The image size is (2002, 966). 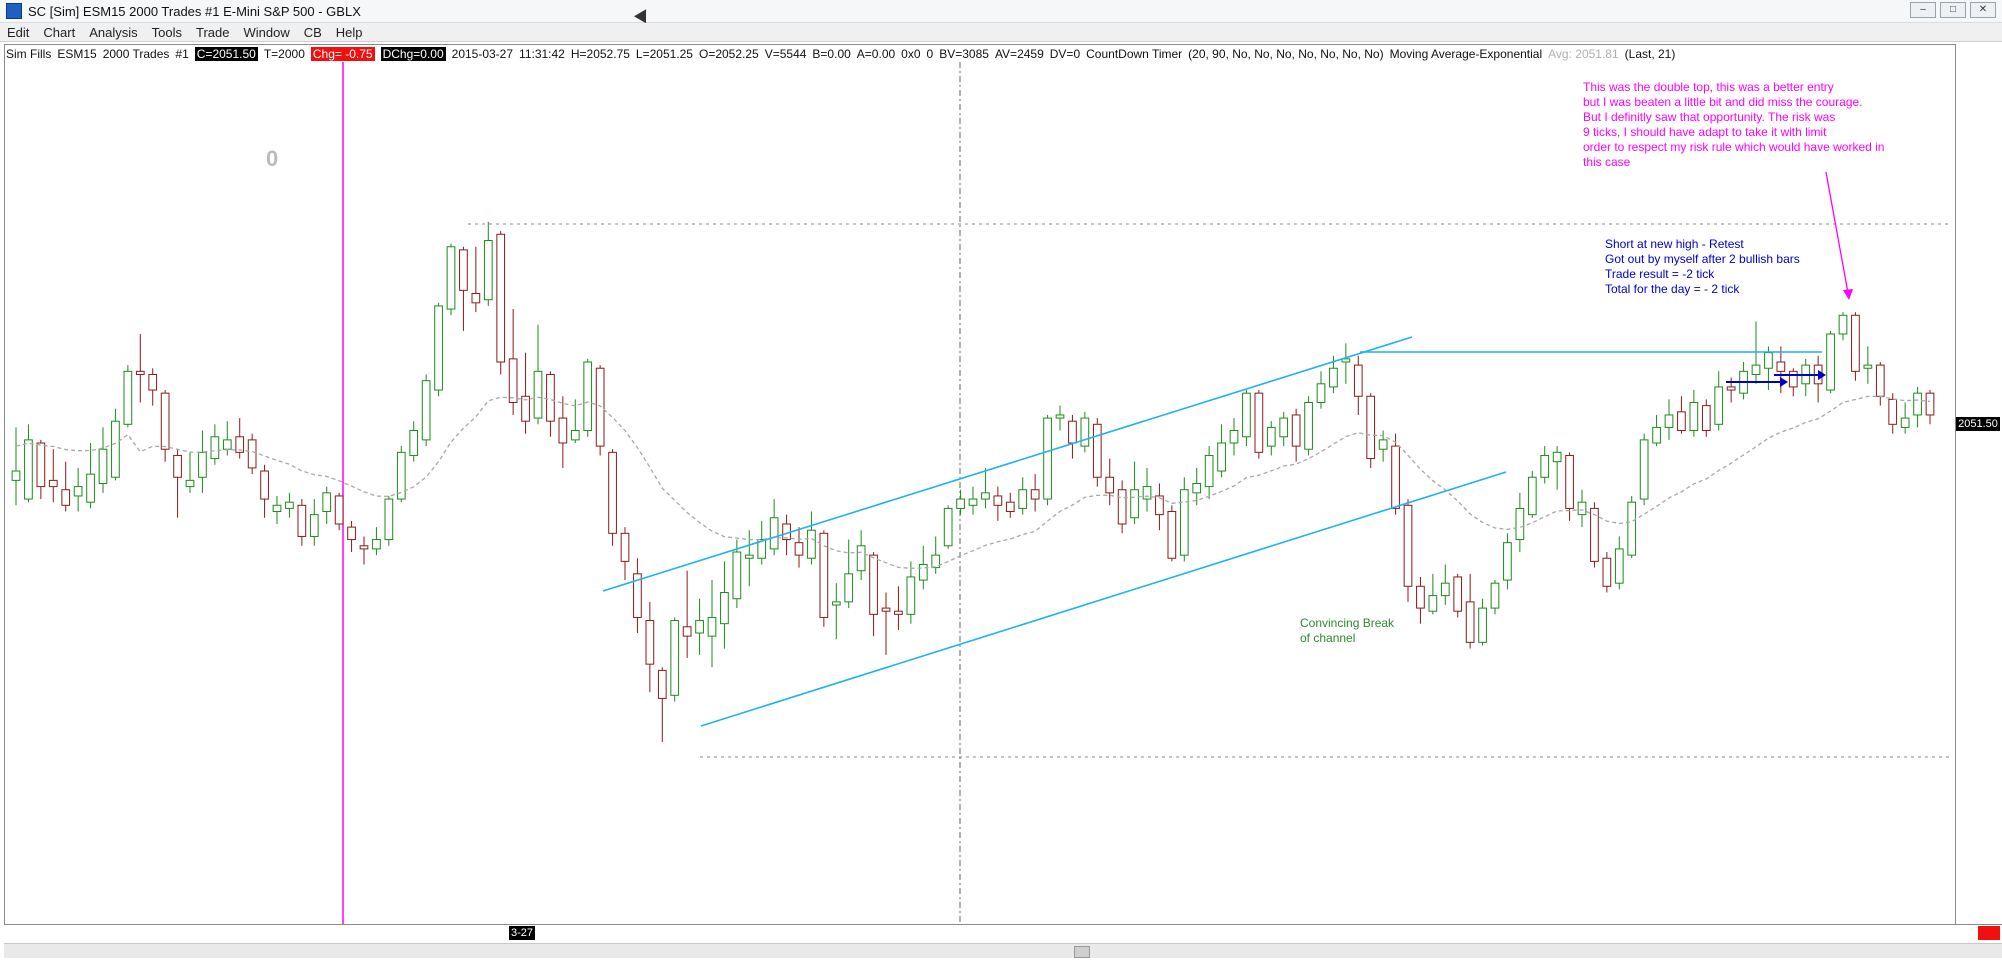 I want to click on time-axis, so click(x=1003, y=933).